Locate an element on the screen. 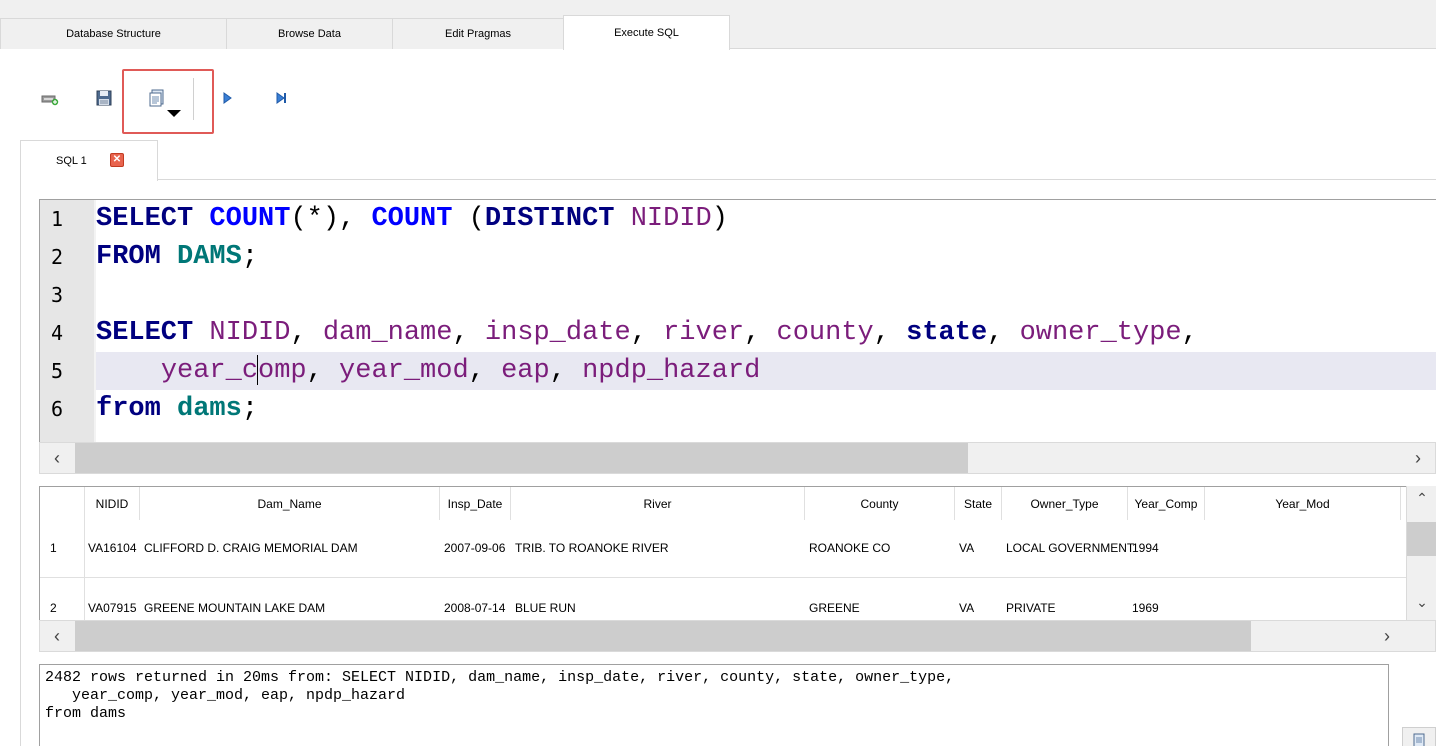 The height and width of the screenshot is (746, 1436). table-cell: VA16104 is located at coordinates (112, 548).